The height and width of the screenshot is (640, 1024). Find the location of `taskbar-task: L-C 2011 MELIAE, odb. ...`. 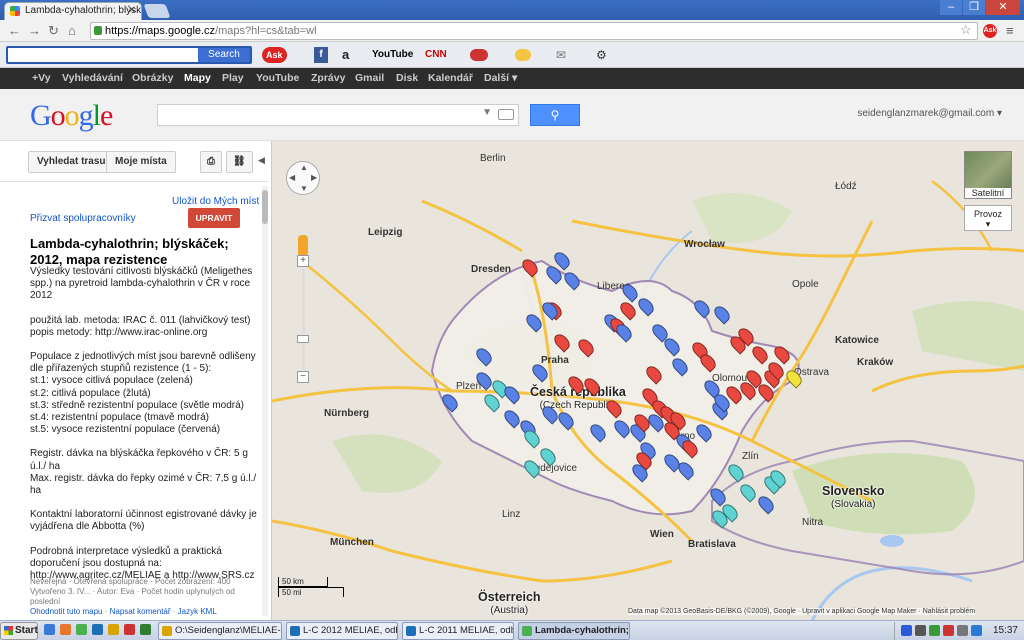

taskbar-task: L-C 2011 MELIAE, odb. ... is located at coordinates (458, 631).